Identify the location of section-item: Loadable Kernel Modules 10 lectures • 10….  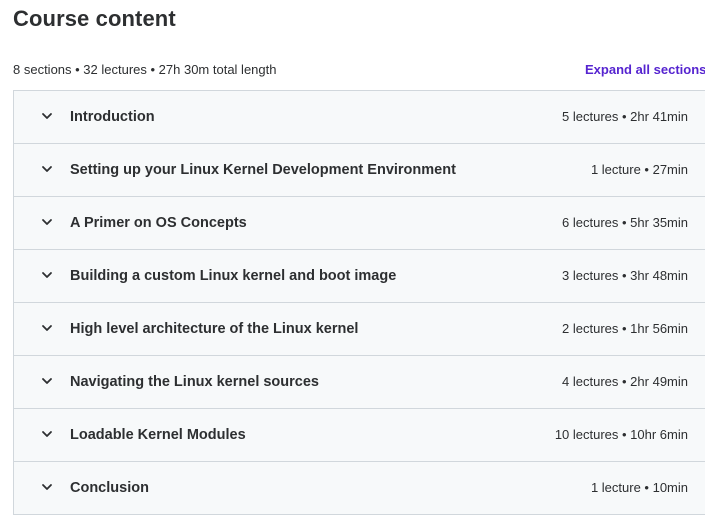
(359, 435).